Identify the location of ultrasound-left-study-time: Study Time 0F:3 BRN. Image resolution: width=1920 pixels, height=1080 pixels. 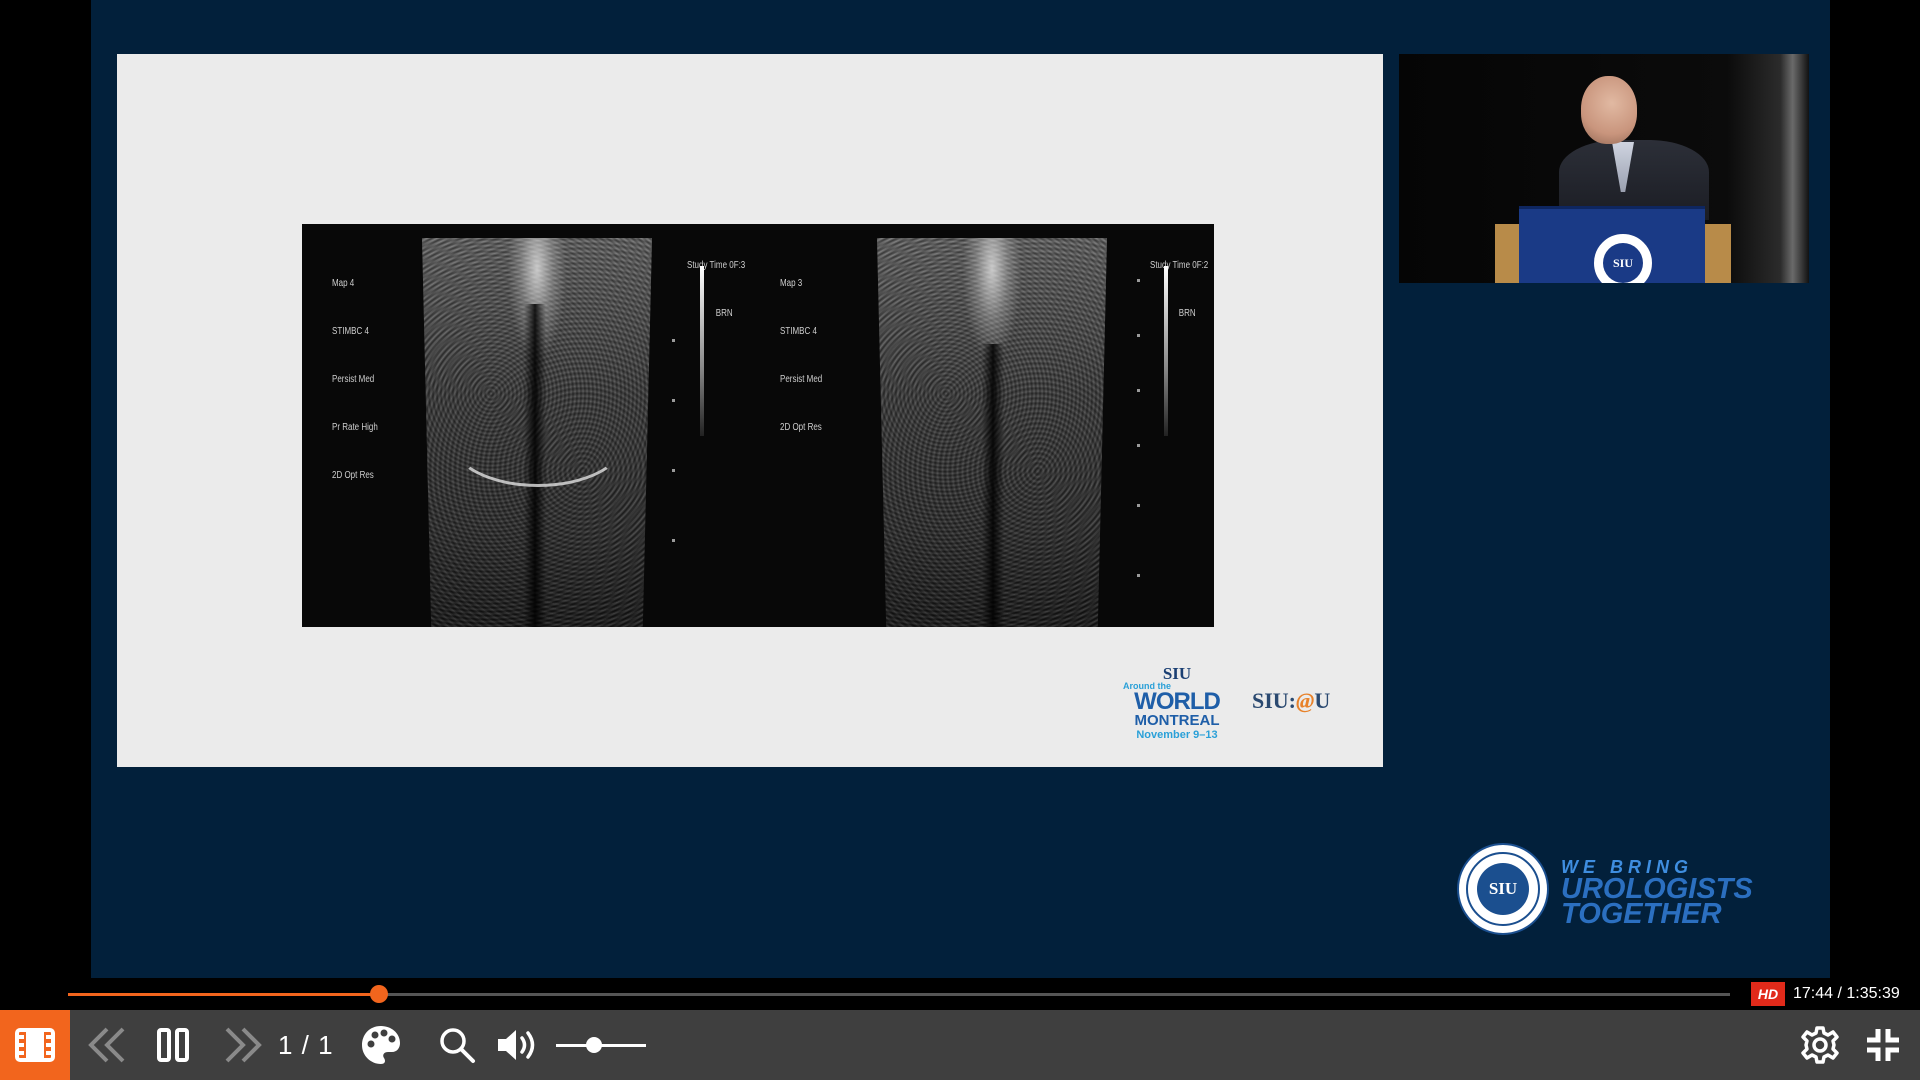
(716, 289).